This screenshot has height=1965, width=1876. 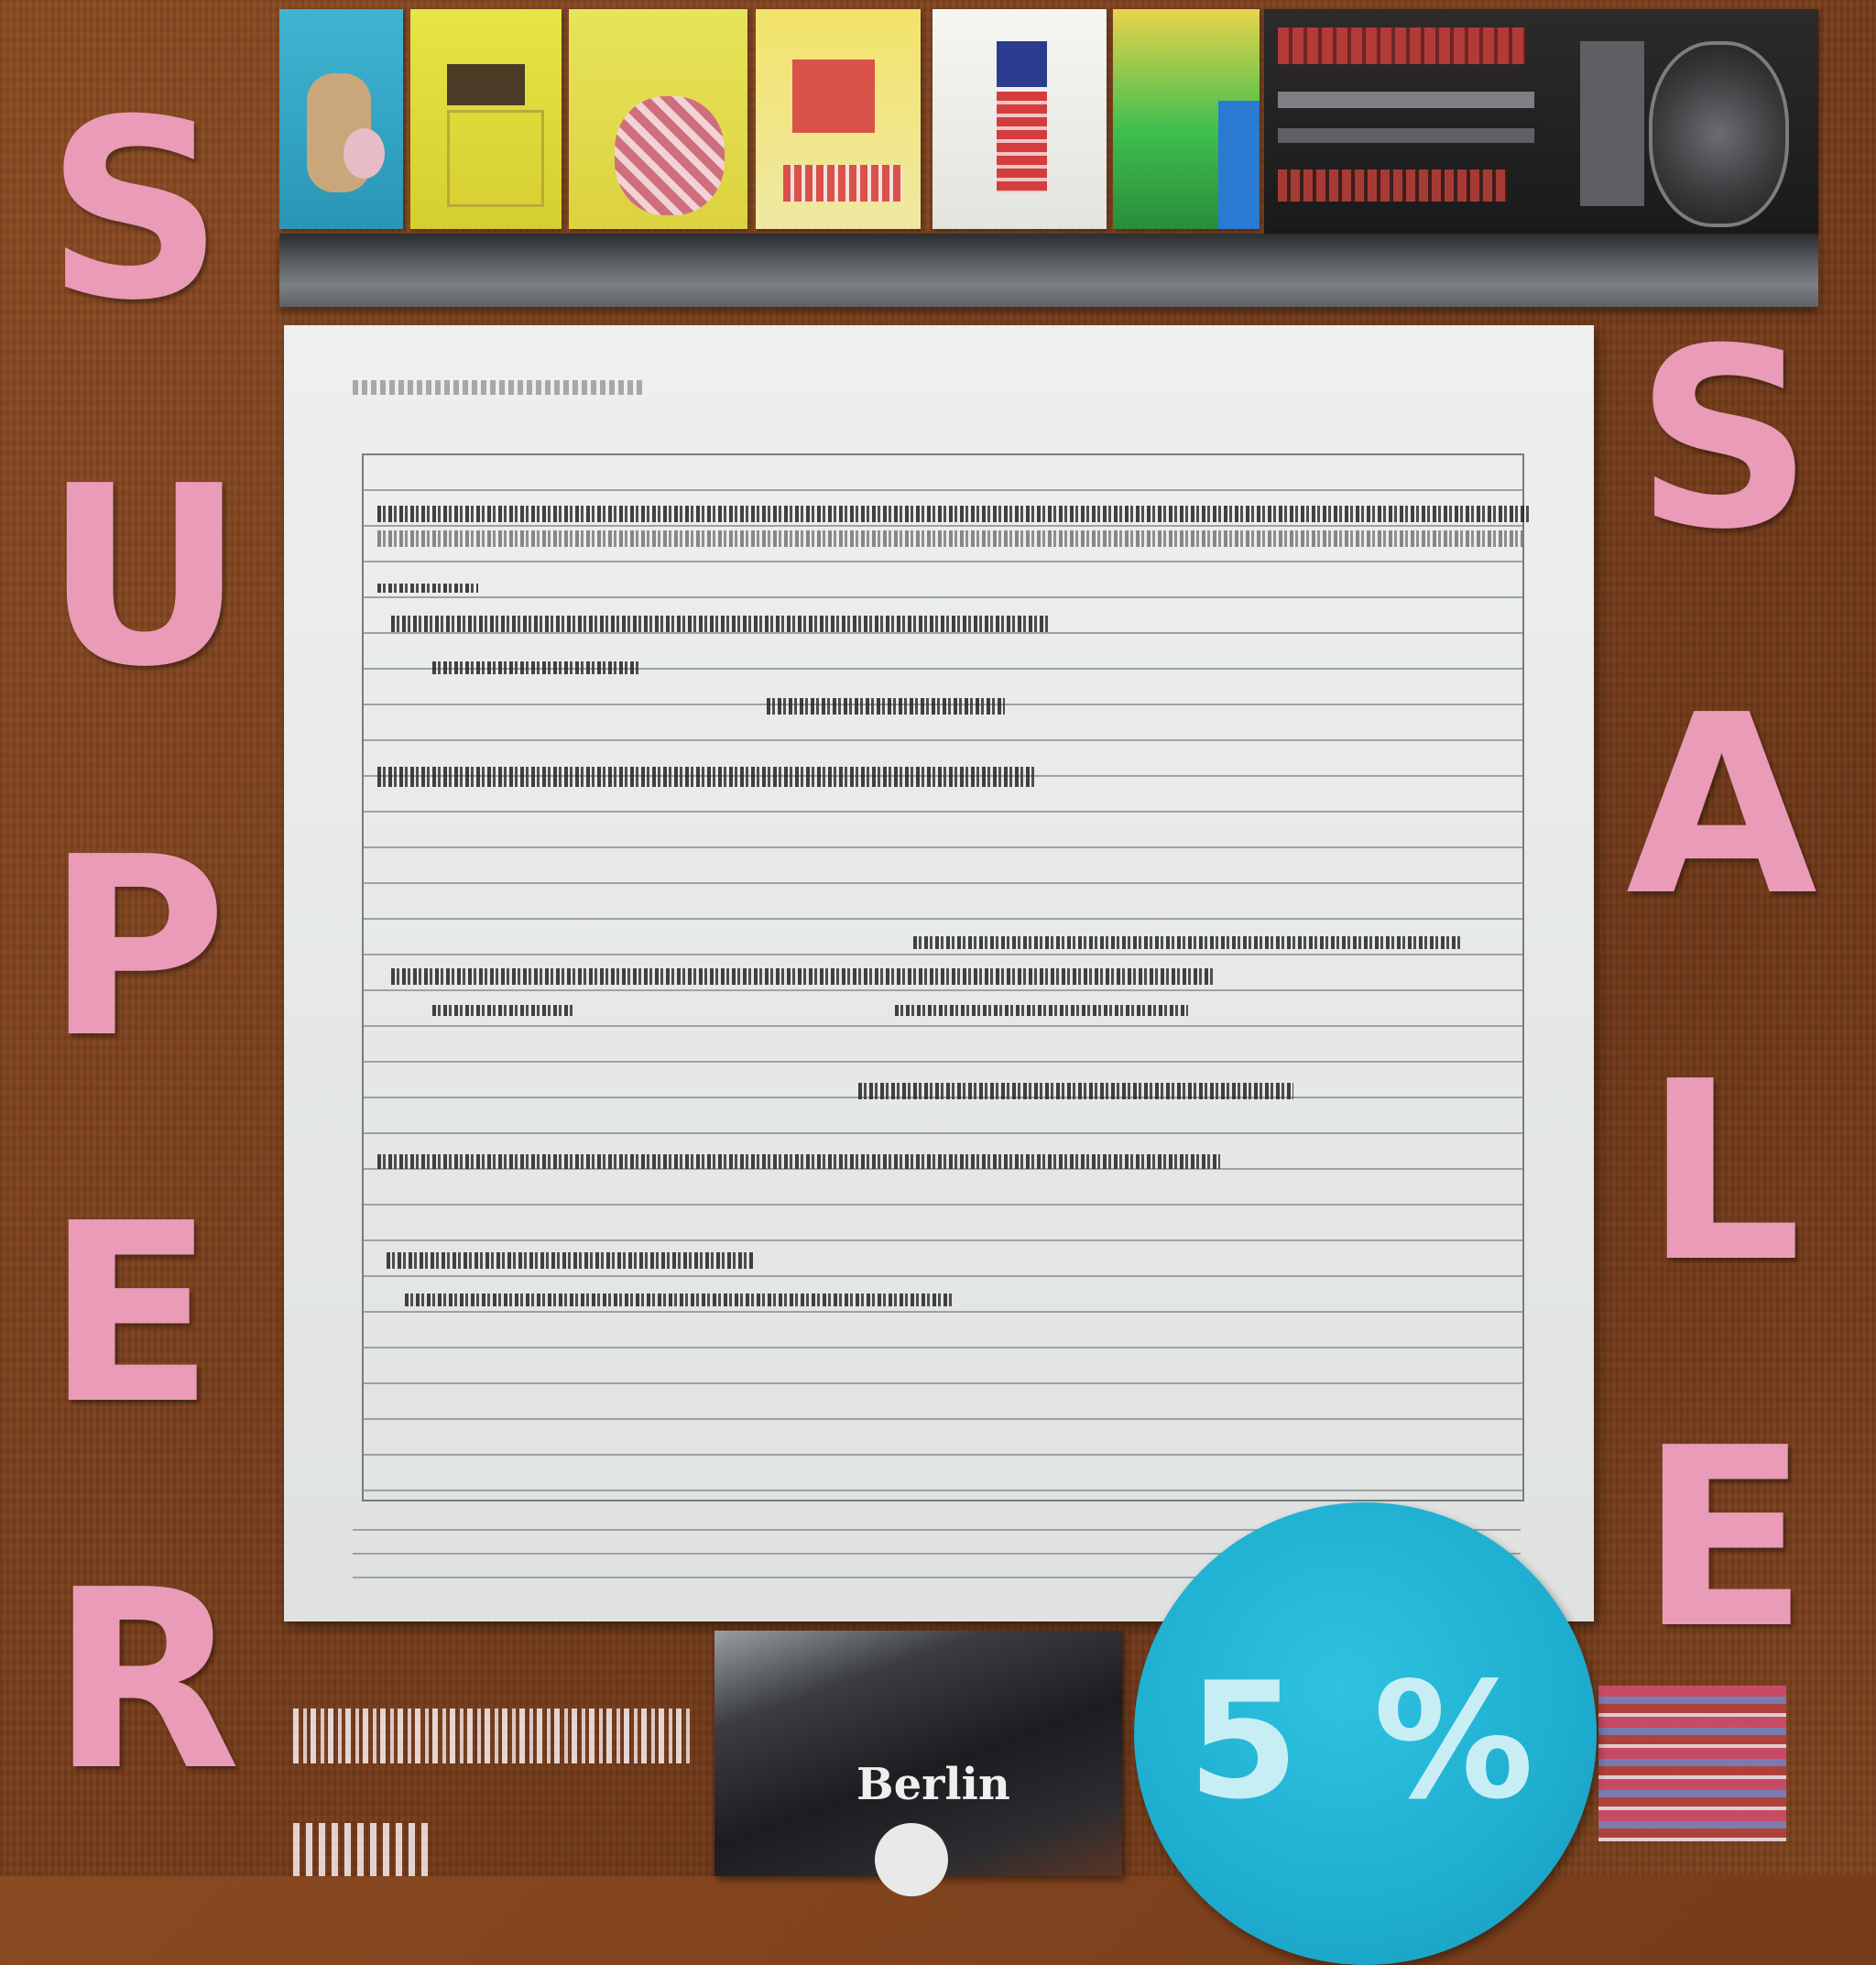 What do you see at coordinates (1186, 119) in the screenshot?
I see `shelf-item-green-poster` at bounding box center [1186, 119].